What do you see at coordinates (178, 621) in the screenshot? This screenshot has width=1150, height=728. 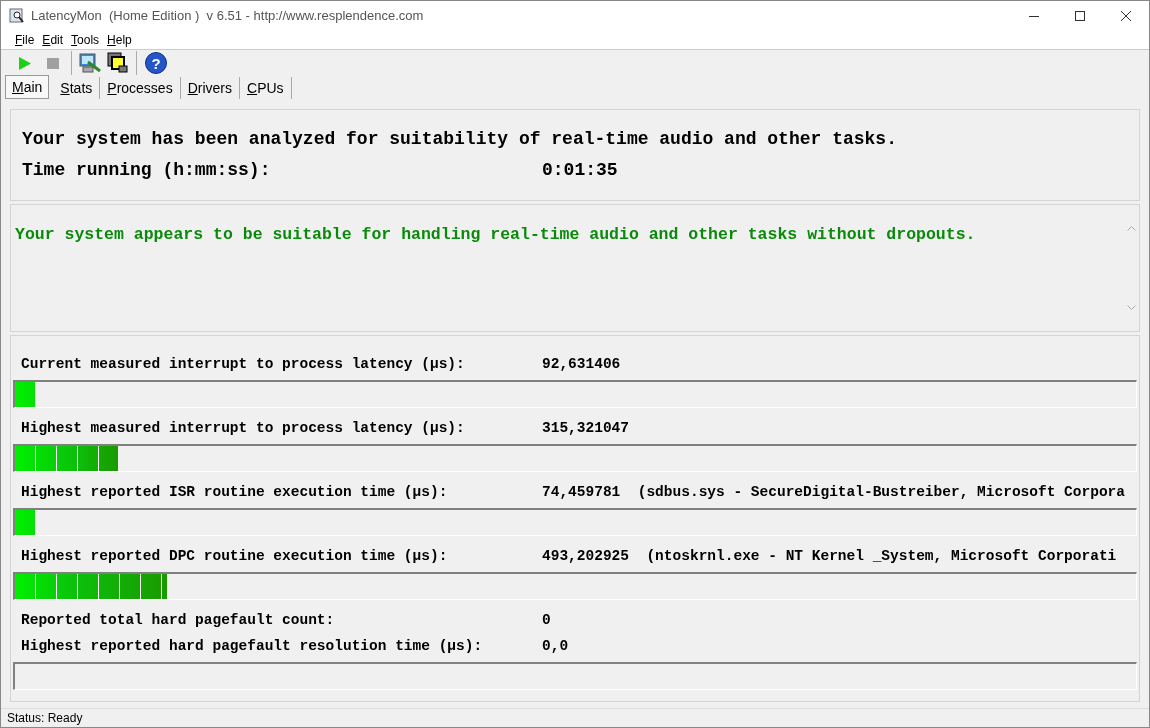 I see `measurement-label: Reported total hard pagefault count:` at bounding box center [178, 621].